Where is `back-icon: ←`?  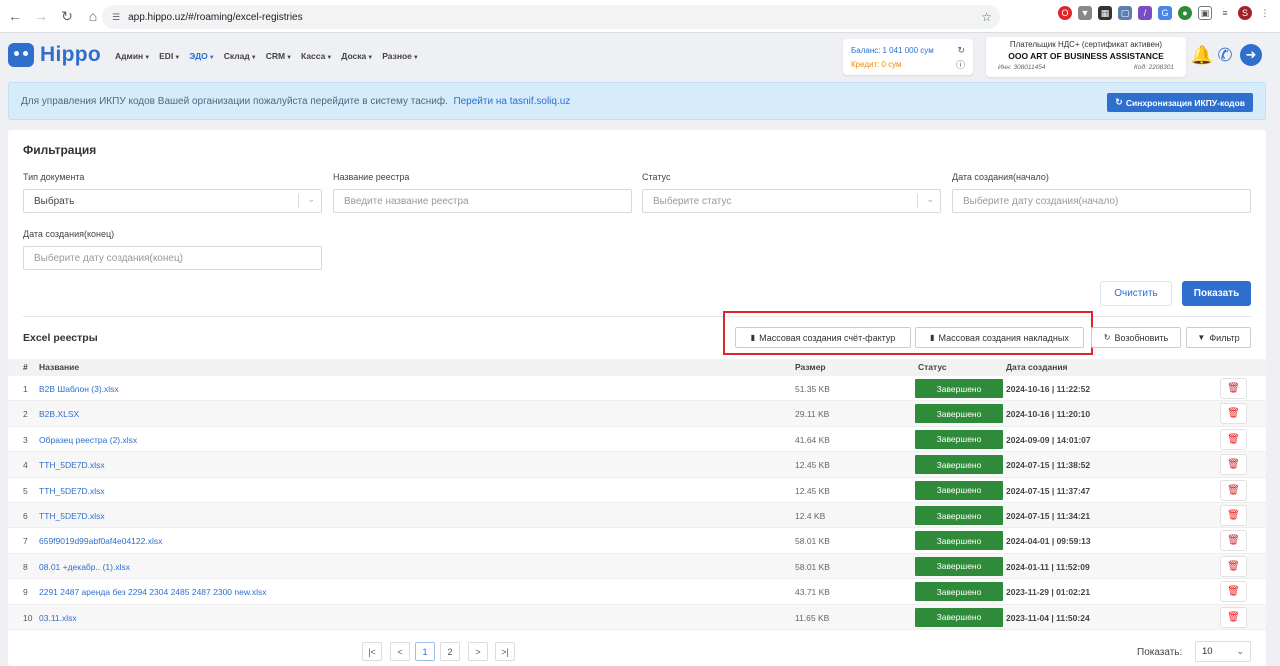
back-icon: ← is located at coordinates (15, 16).